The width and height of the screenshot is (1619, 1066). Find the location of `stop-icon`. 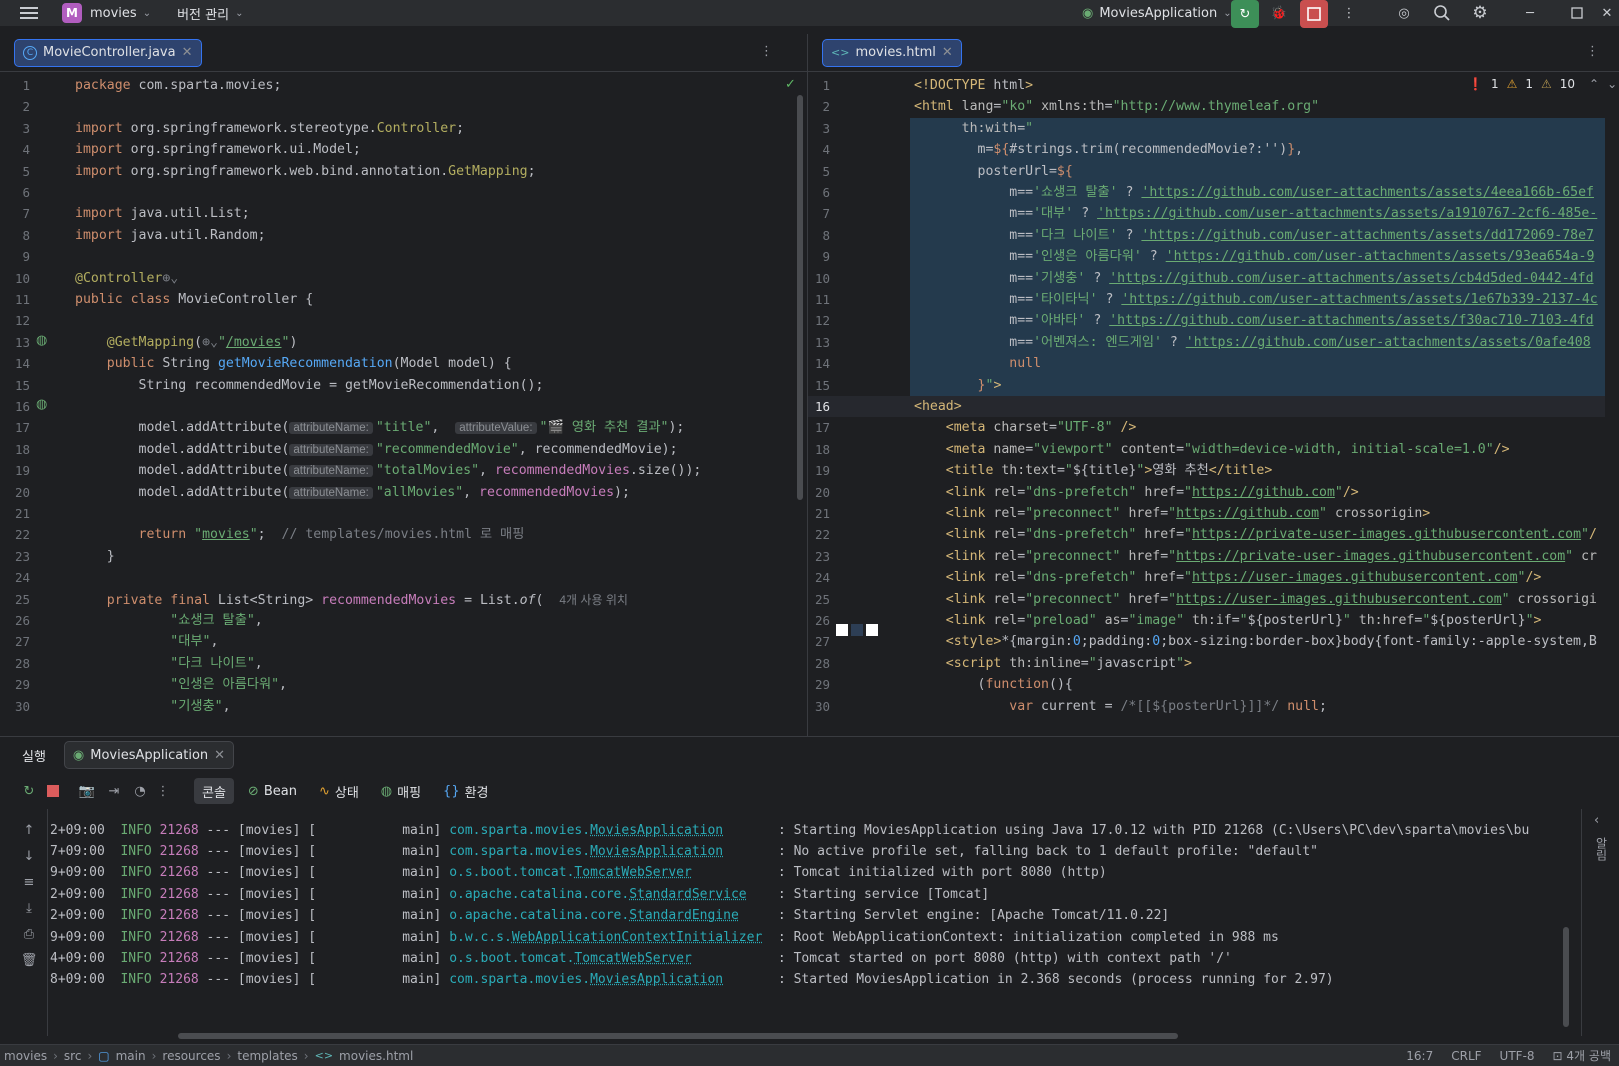

stop-icon is located at coordinates (53, 791).